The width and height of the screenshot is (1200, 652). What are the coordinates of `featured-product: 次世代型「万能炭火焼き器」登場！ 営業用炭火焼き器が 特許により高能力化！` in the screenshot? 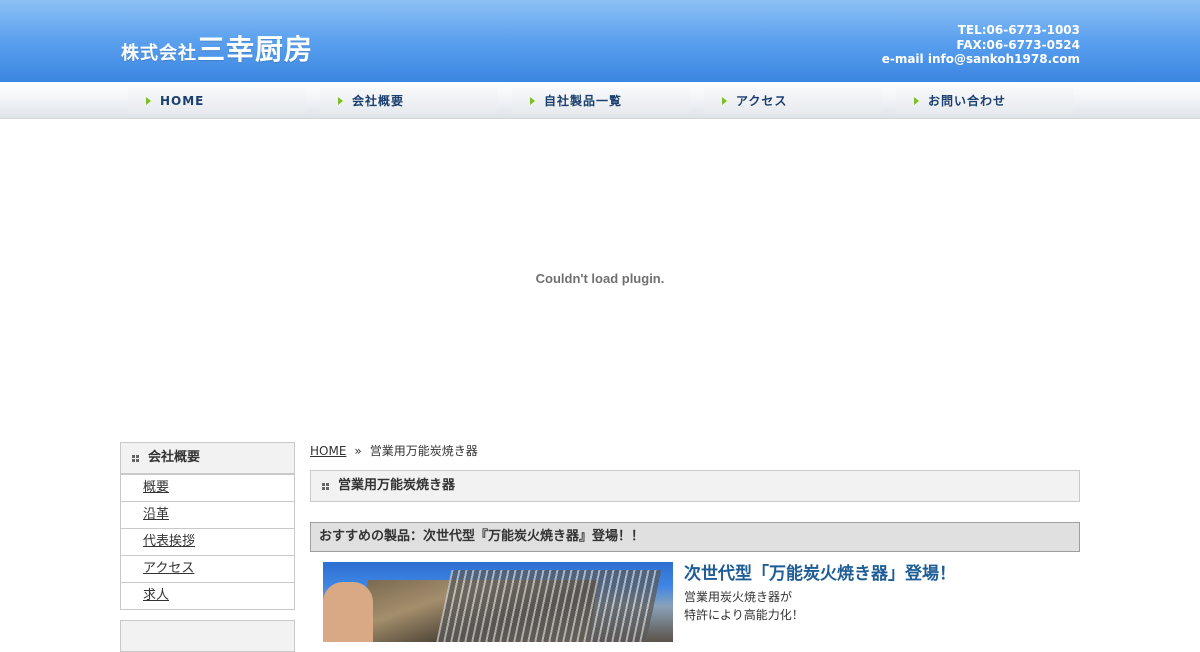 It's located at (695, 602).